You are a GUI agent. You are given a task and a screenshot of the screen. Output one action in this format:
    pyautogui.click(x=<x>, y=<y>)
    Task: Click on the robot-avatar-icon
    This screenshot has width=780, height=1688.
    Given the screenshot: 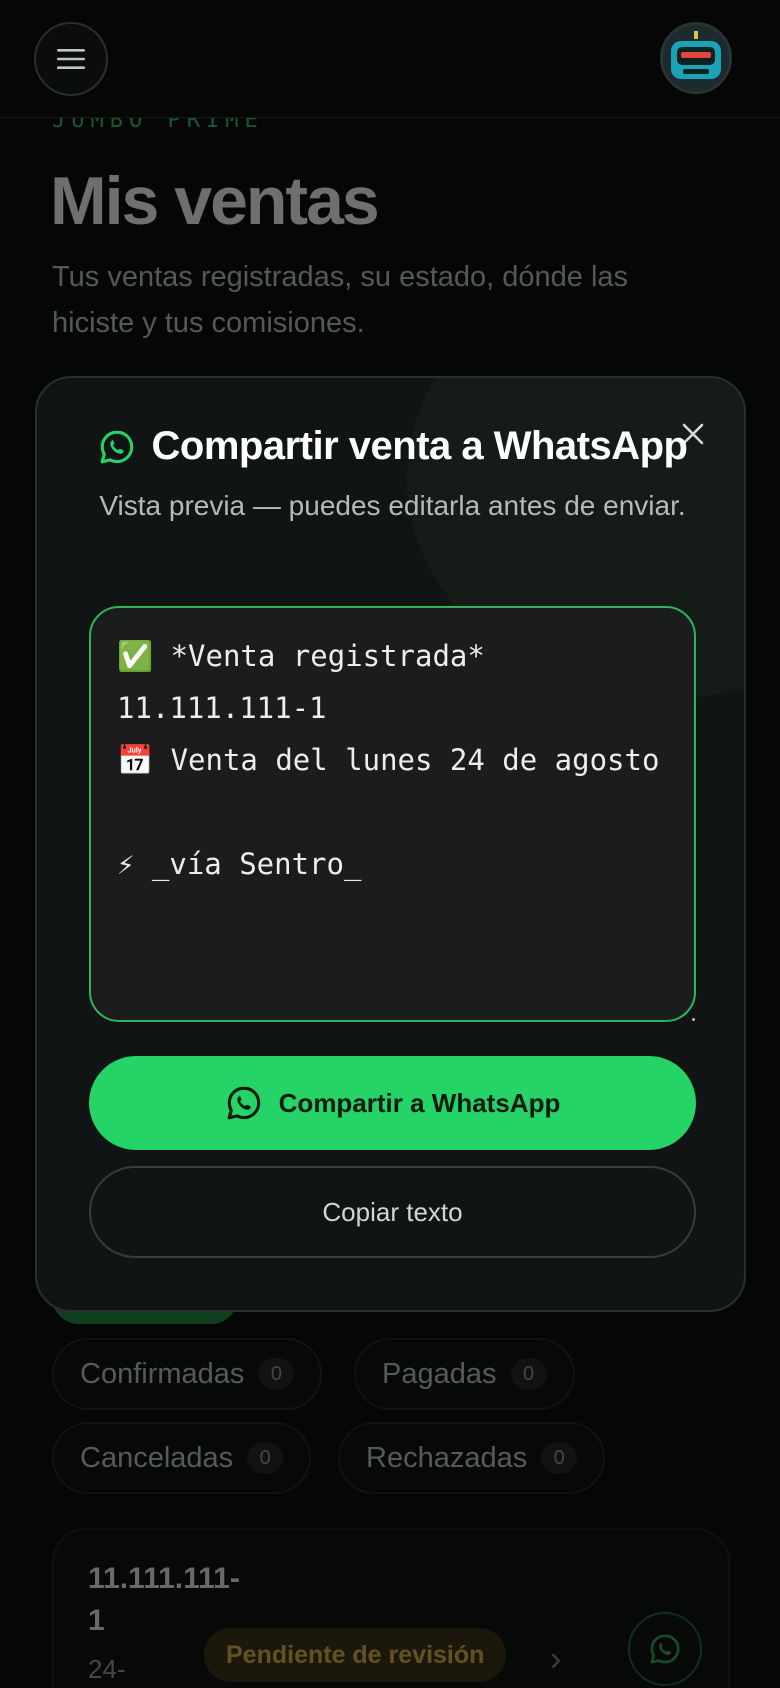 What is the action you would take?
    pyautogui.click(x=696, y=58)
    